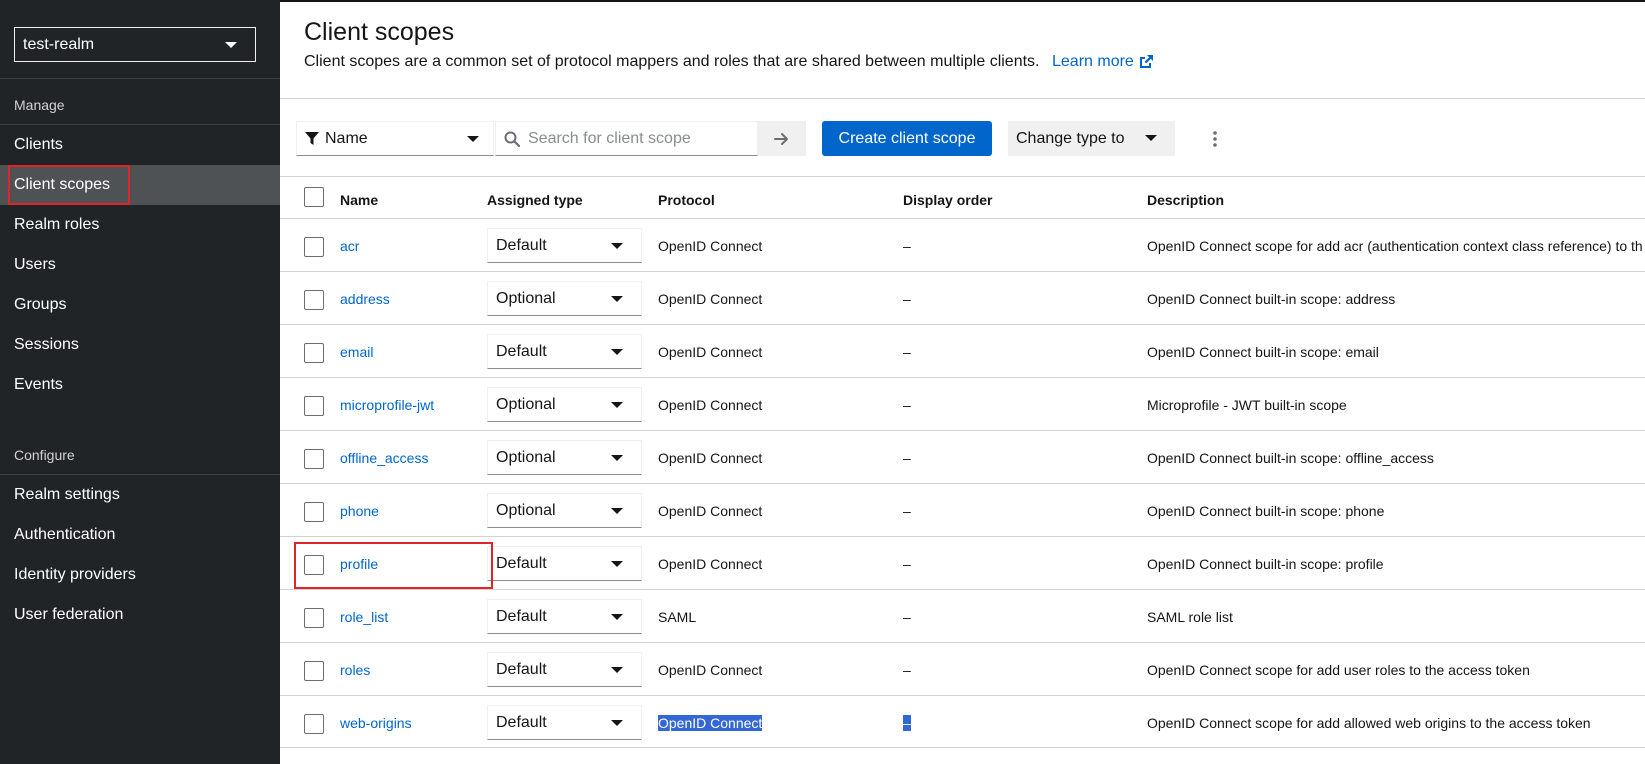 This screenshot has width=1645, height=764. What do you see at coordinates (1093, 61) in the screenshot?
I see `learn-more-label: Learn more` at bounding box center [1093, 61].